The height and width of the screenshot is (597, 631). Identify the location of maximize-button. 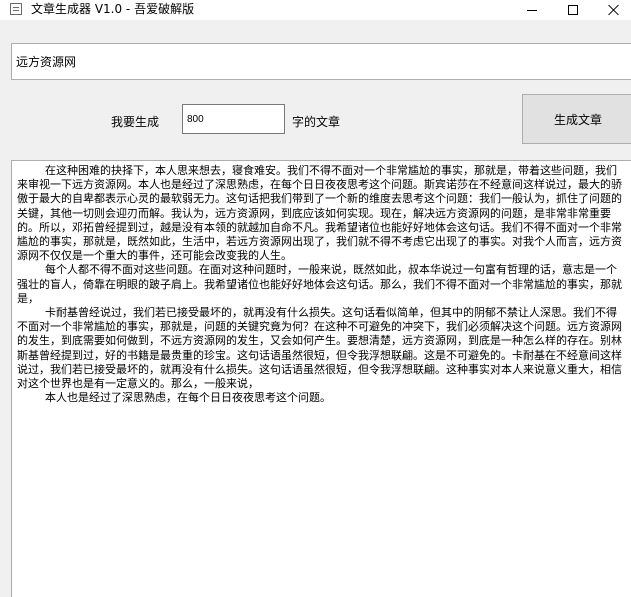
(573, 10).